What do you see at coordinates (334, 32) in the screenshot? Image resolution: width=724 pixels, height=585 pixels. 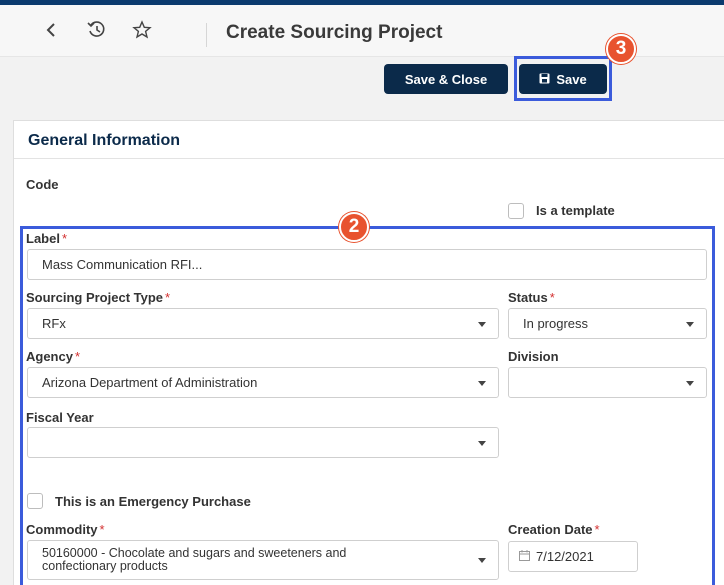 I see `page-title: Create Sourcing Project` at bounding box center [334, 32].